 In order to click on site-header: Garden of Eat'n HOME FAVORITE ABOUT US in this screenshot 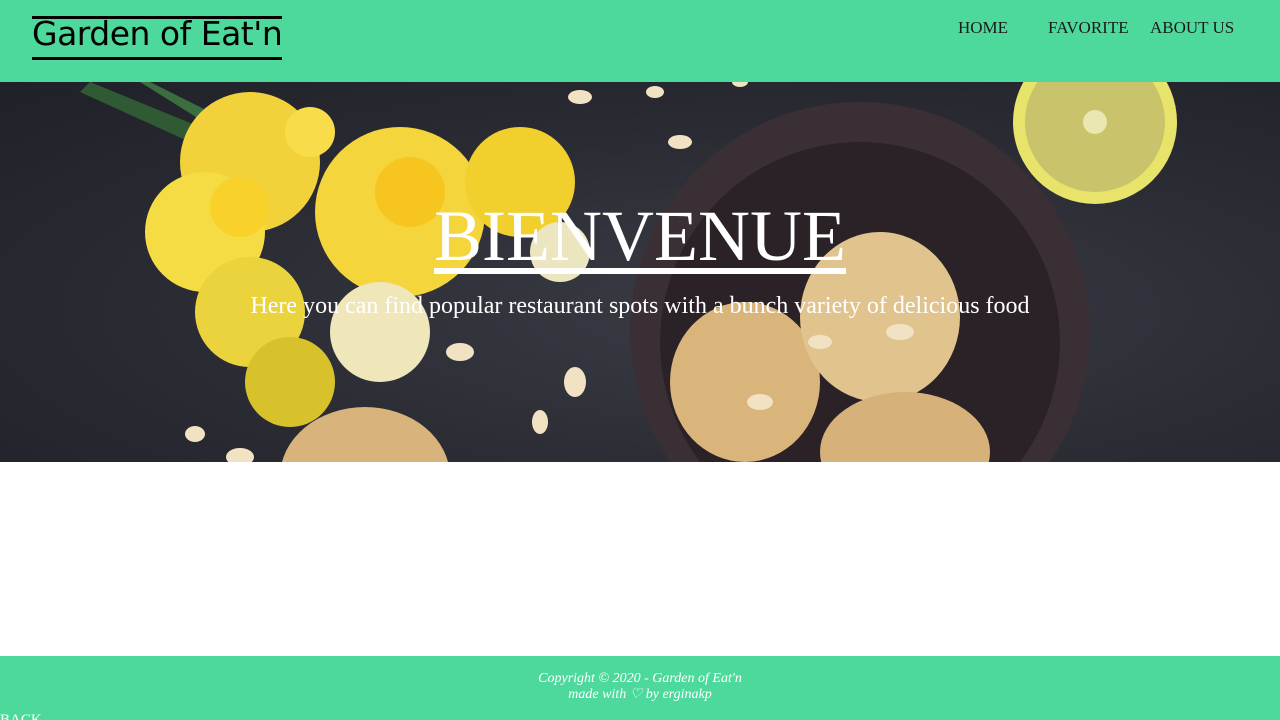, I will do `click(640, 41)`.